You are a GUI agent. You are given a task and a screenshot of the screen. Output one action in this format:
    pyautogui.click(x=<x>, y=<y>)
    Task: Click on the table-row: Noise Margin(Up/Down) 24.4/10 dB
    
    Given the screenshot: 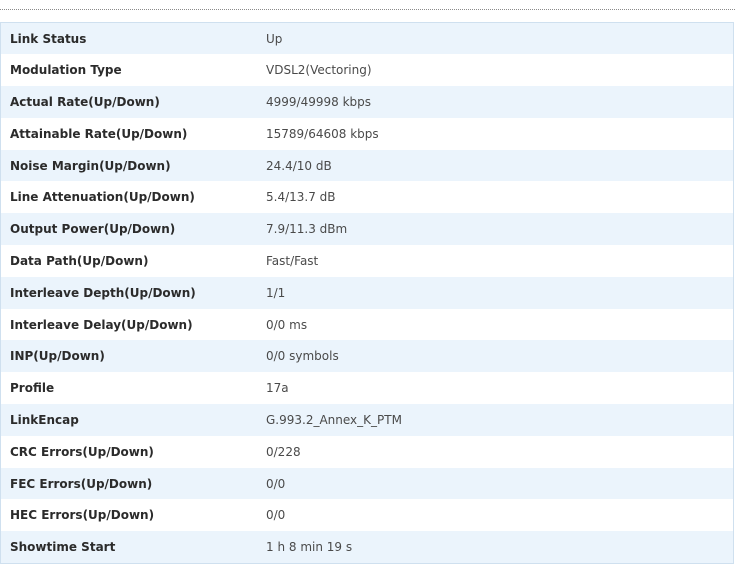 What is the action you would take?
    pyautogui.click(x=367, y=165)
    